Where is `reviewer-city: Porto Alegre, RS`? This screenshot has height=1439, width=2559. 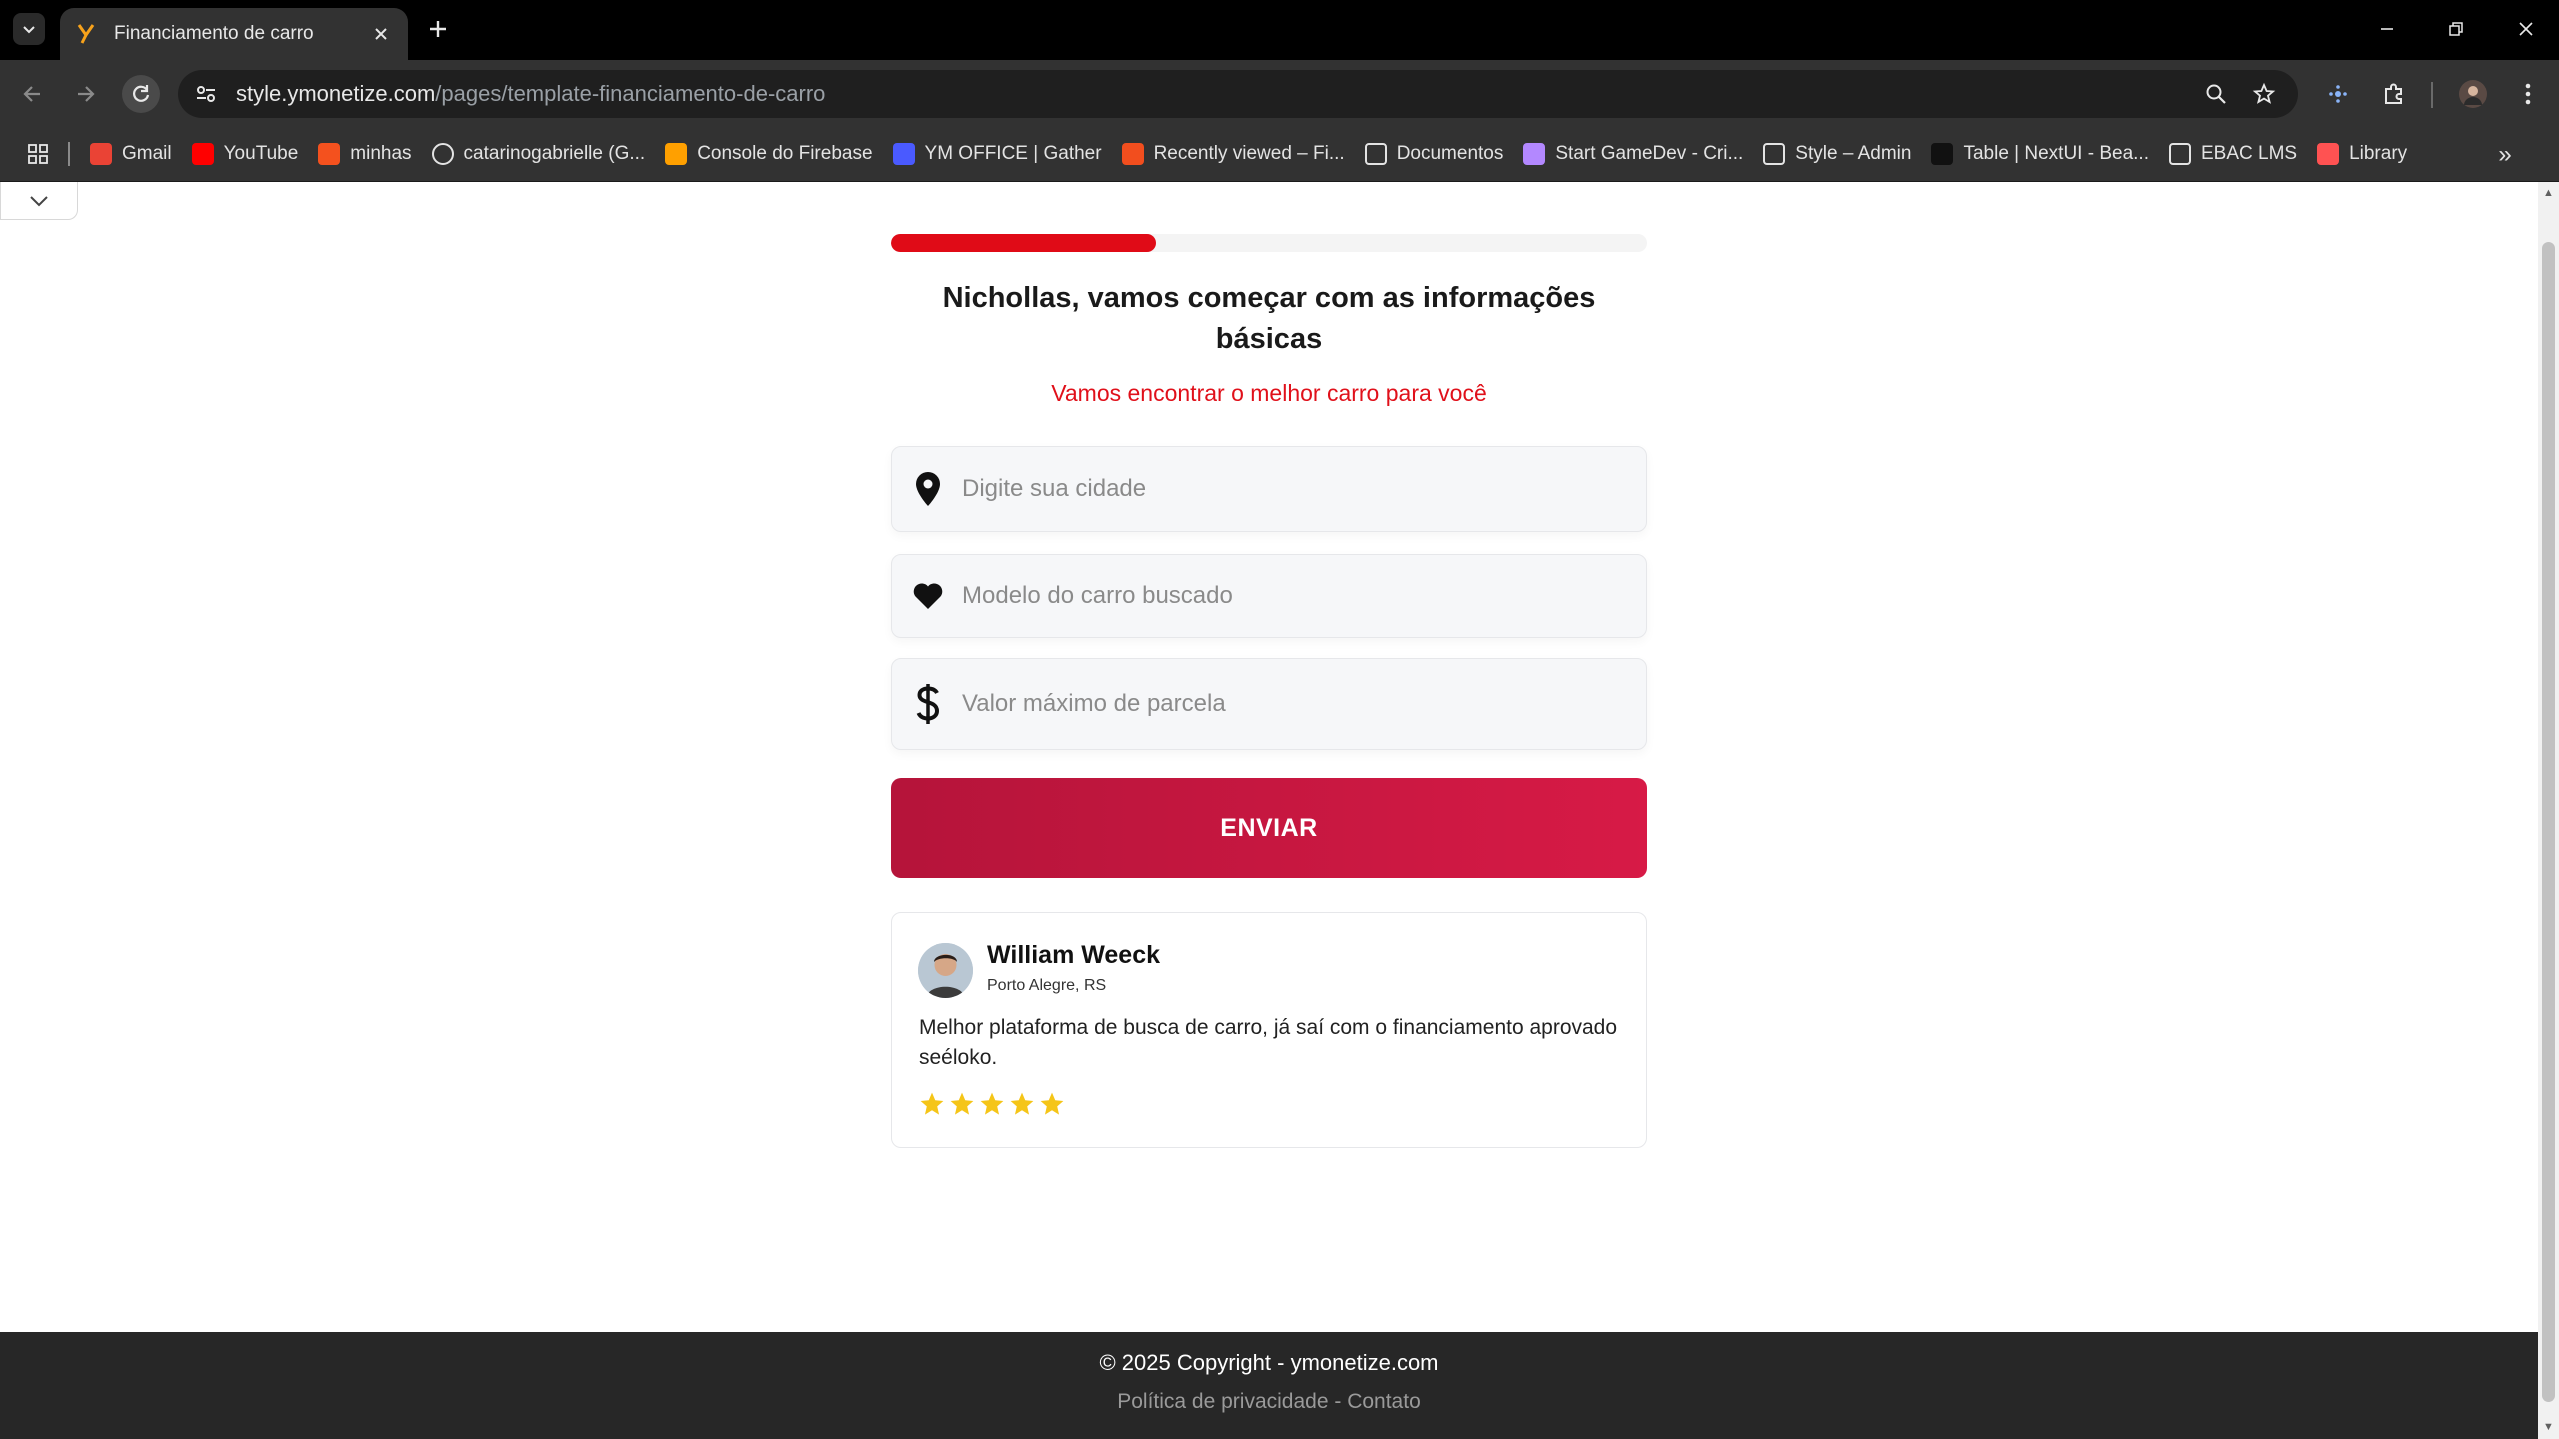
reviewer-city: Porto Alegre, RS is located at coordinates (1047, 985).